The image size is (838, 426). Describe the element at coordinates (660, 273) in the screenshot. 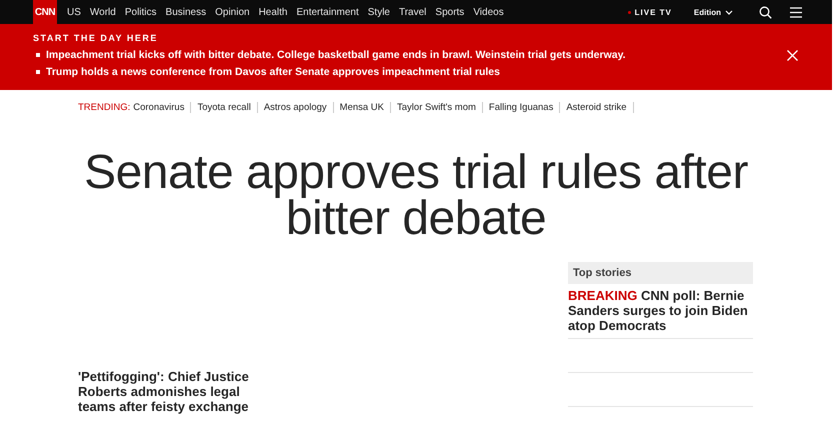

I see `section-title: Top stories` at that location.